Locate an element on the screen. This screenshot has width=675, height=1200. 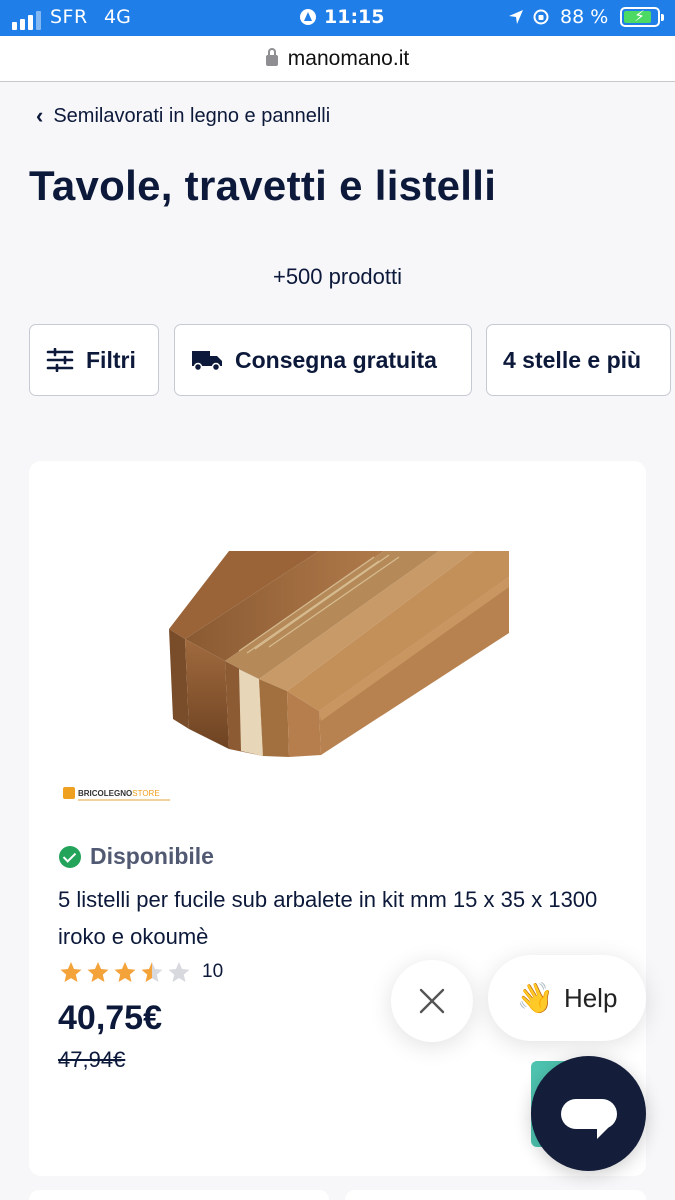
rotation-lock-icon is located at coordinates (541, 17).